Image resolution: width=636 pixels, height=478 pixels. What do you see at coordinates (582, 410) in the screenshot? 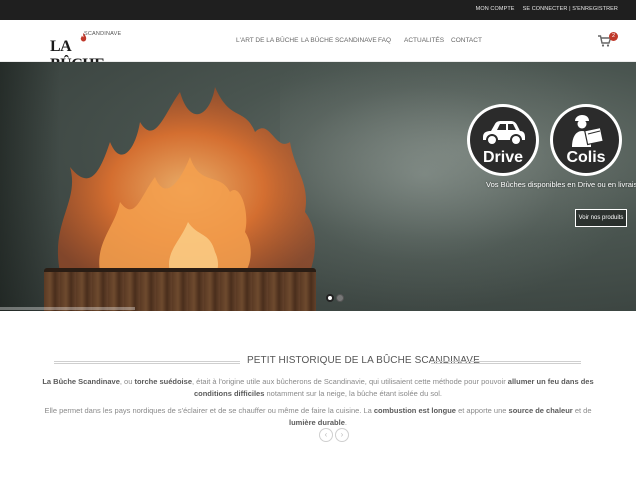
I see `text: et de` at bounding box center [582, 410].